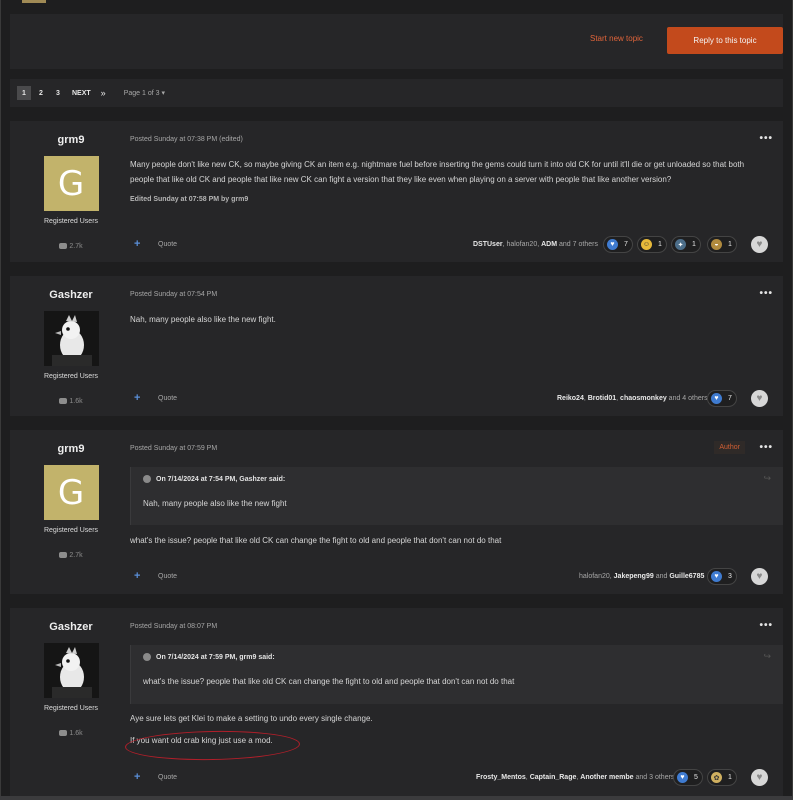 This screenshot has width=793, height=800. What do you see at coordinates (71, 733) in the screenshot?
I see `post-count: 1.6k` at bounding box center [71, 733].